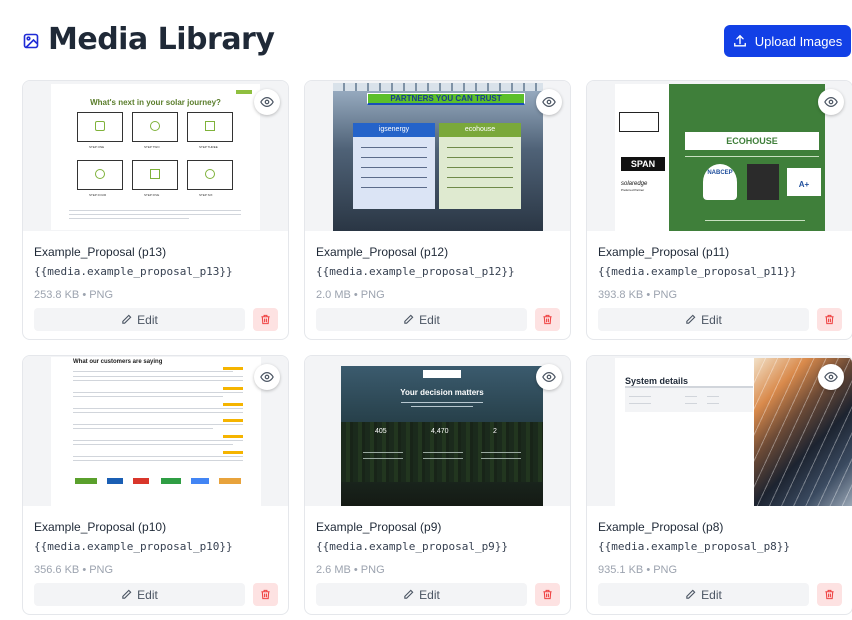 The image size is (852, 620). I want to click on media-variable: {{media.example_proposal_p13}}, so click(133, 271).